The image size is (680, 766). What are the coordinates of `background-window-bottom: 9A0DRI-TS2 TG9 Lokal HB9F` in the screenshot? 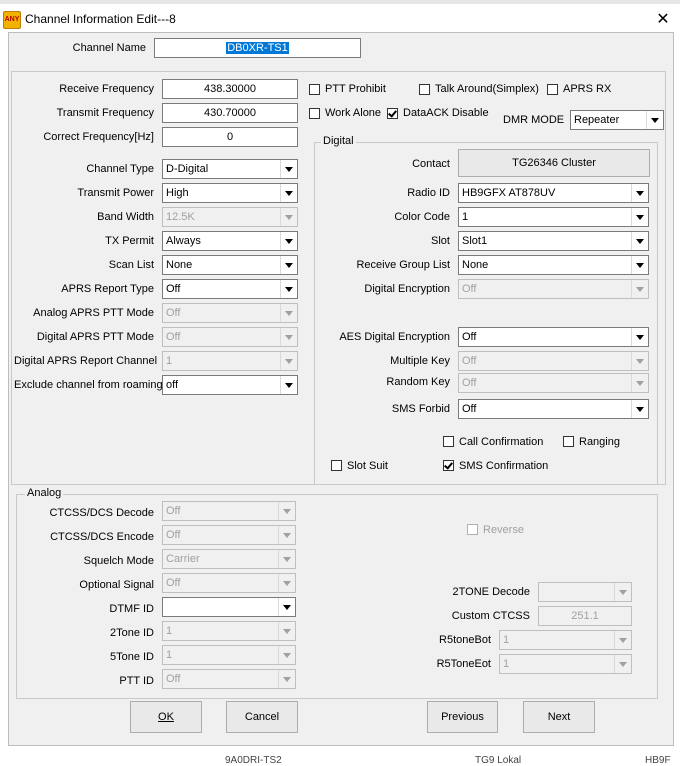 It's located at (340, 760).